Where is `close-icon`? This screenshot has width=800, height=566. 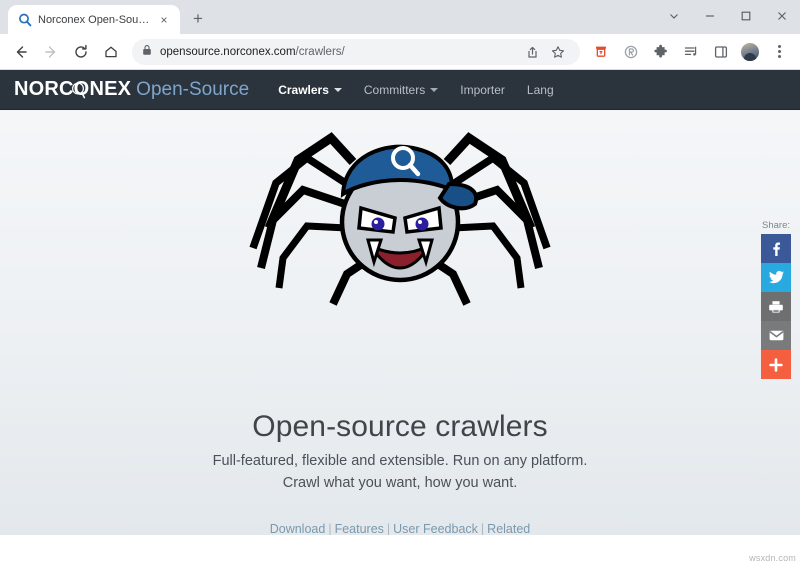
close-icon is located at coordinates (782, 16).